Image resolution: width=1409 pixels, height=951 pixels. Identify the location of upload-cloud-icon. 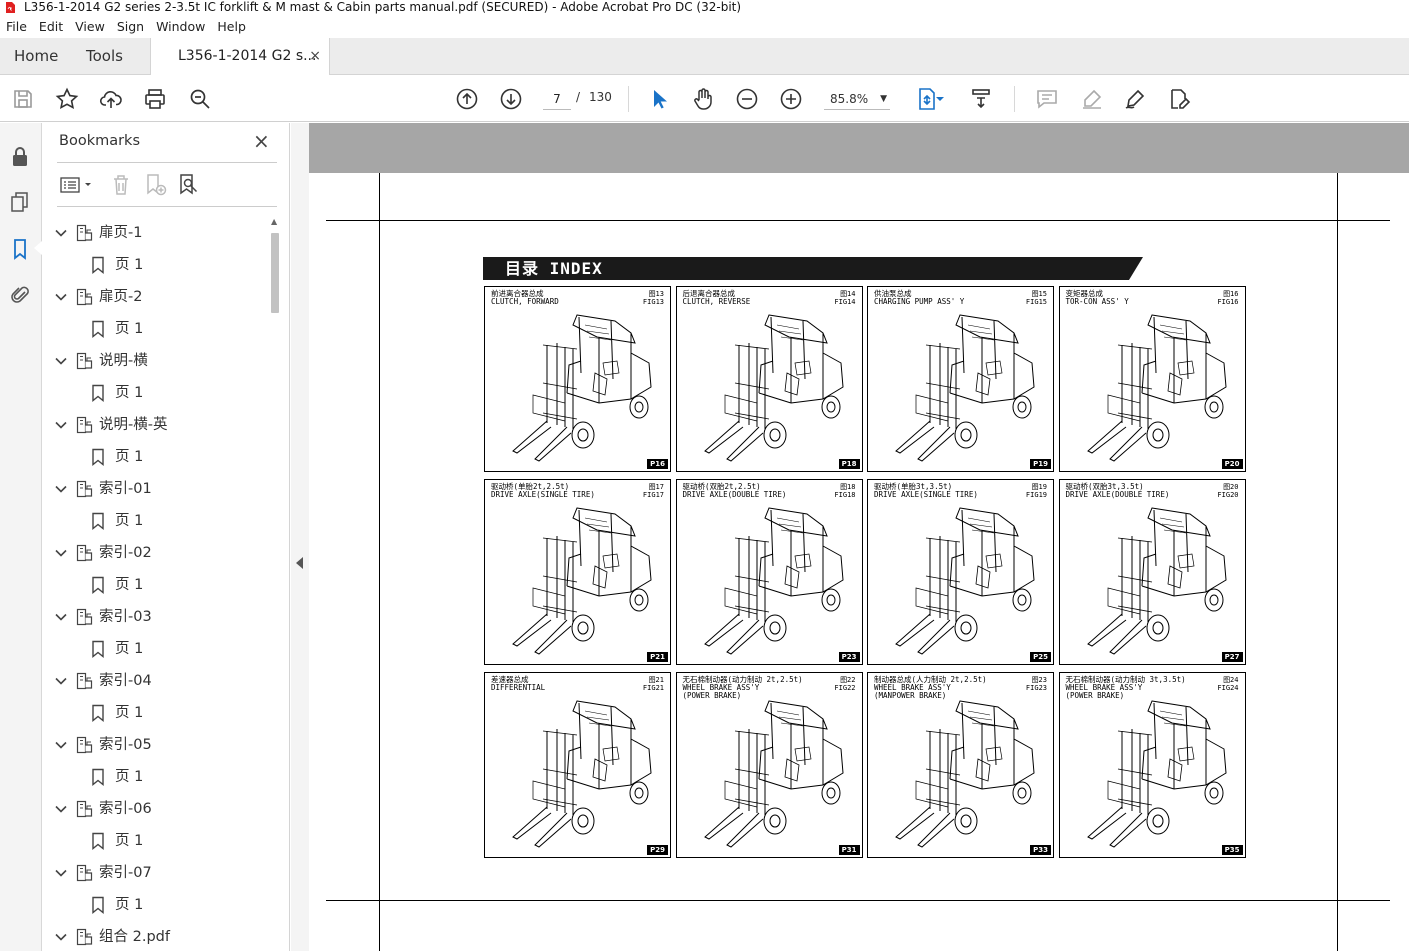
(111, 99).